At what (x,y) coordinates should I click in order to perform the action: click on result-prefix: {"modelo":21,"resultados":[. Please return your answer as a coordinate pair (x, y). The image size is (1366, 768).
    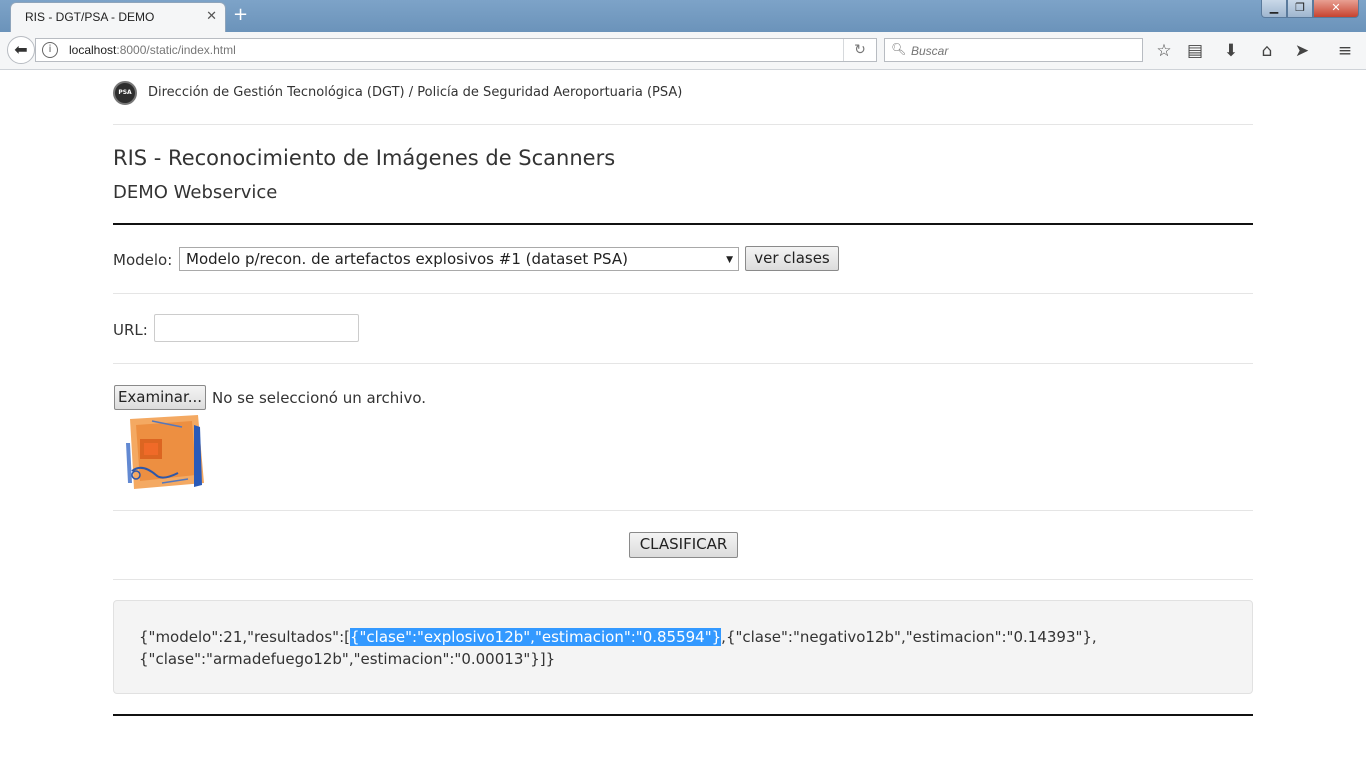
    Looking at the image, I should click on (244, 637).